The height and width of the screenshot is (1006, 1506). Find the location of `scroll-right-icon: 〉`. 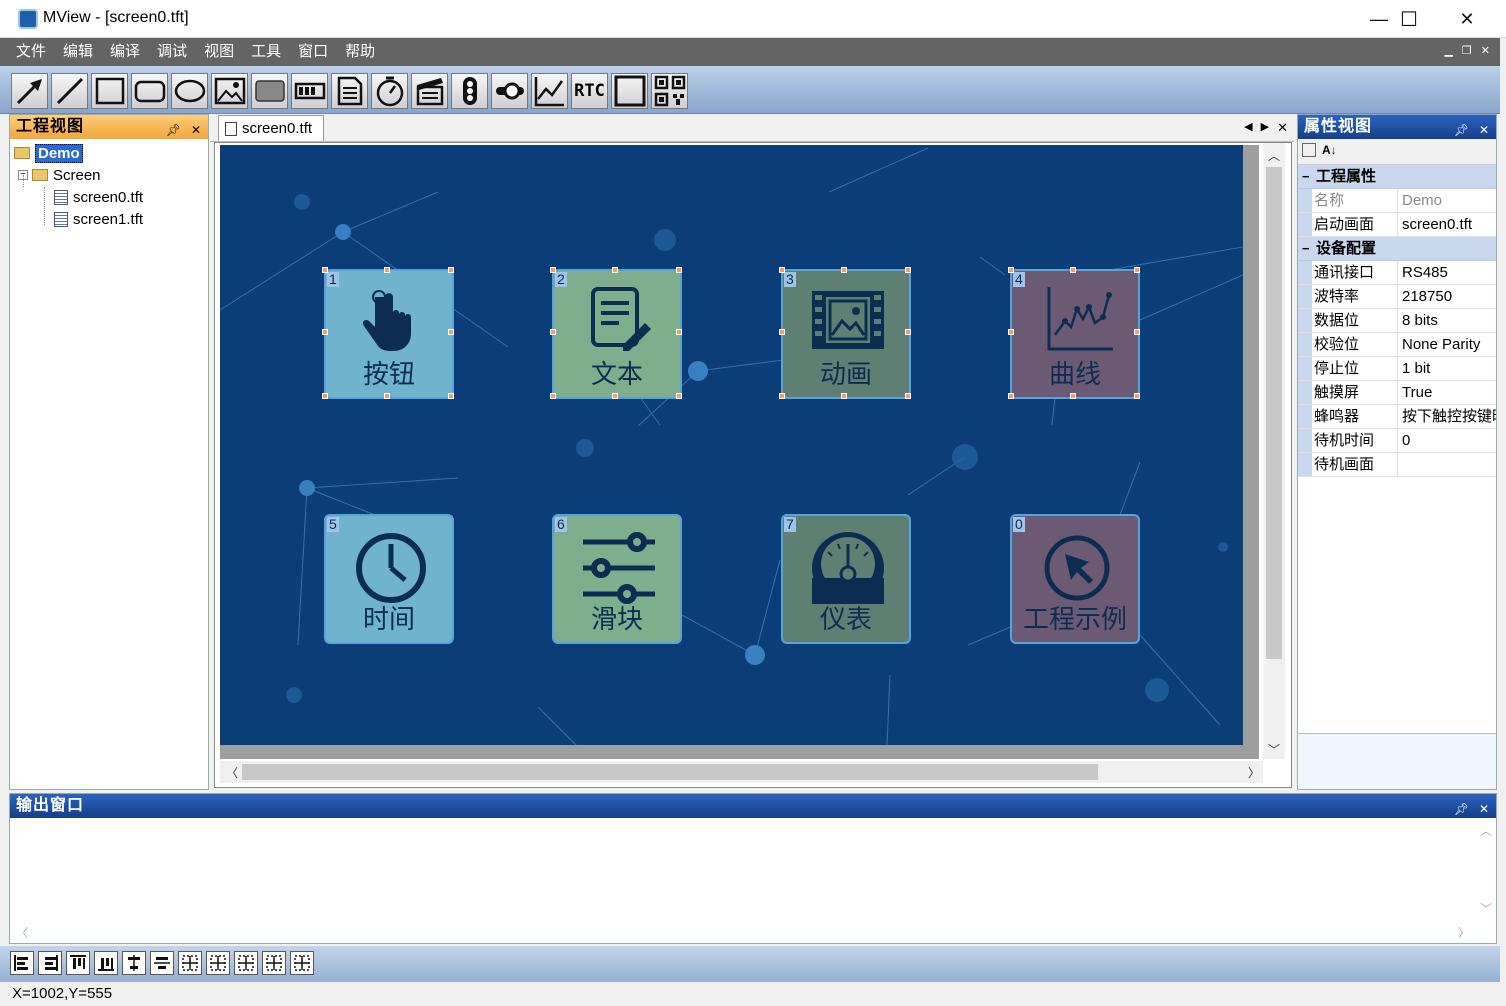

scroll-right-icon: 〉 is located at coordinates (1464, 932).